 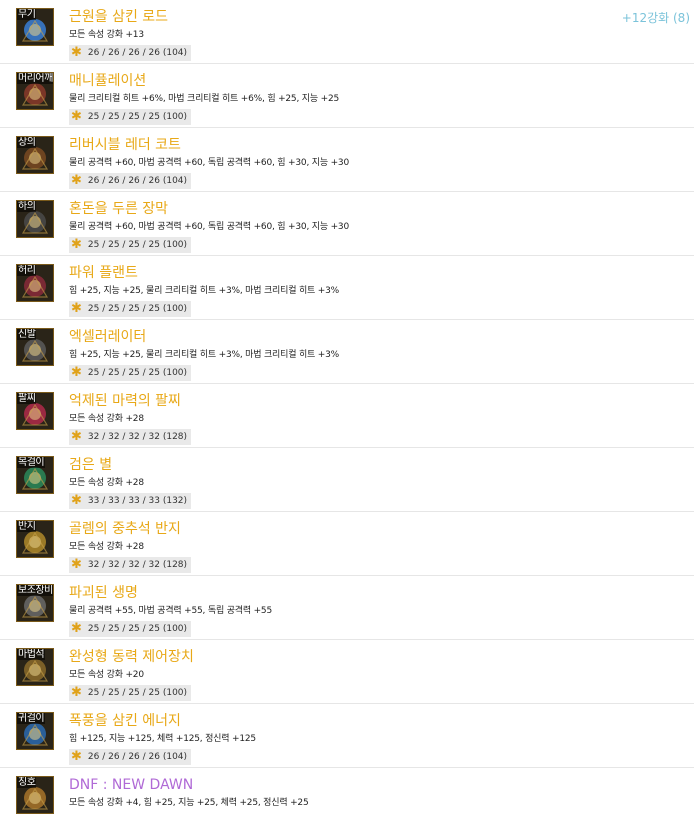 I want to click on stat-bar: ✱ 33 / 33 / 33 / 33 (132), so click(x=130, y=501).